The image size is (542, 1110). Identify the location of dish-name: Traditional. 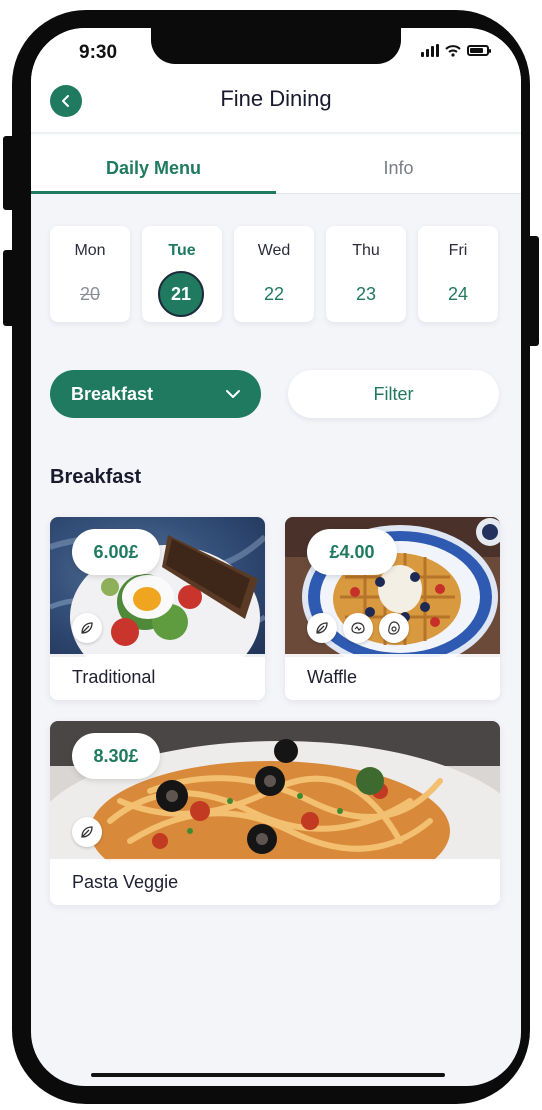
(157, 677).